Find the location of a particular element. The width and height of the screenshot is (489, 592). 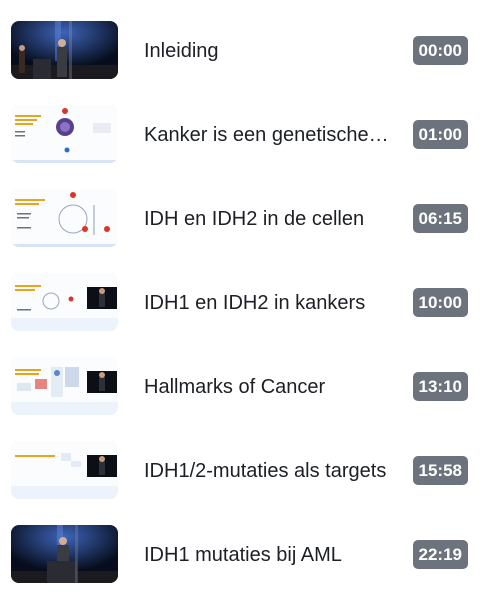

chapter-timestamp-badge: 06:15 is located at coordinates (440, 218).